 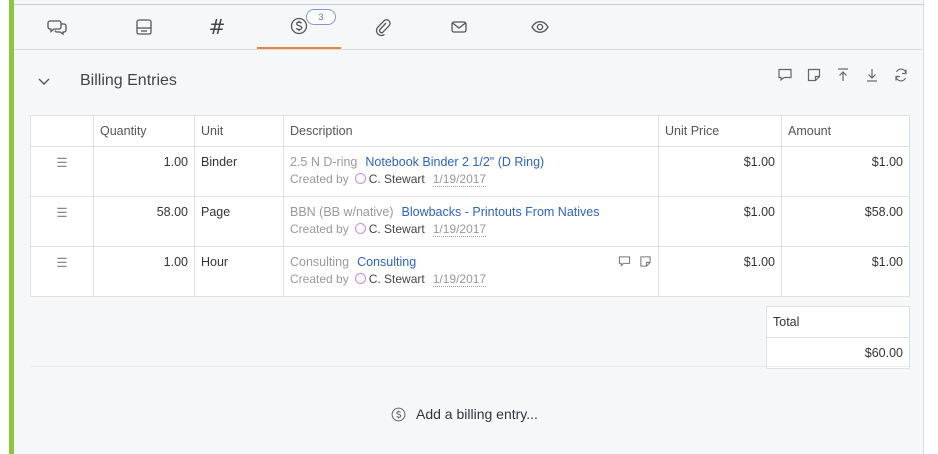 I want to click on tab-bar: # 3, so click(x=468, y=27).